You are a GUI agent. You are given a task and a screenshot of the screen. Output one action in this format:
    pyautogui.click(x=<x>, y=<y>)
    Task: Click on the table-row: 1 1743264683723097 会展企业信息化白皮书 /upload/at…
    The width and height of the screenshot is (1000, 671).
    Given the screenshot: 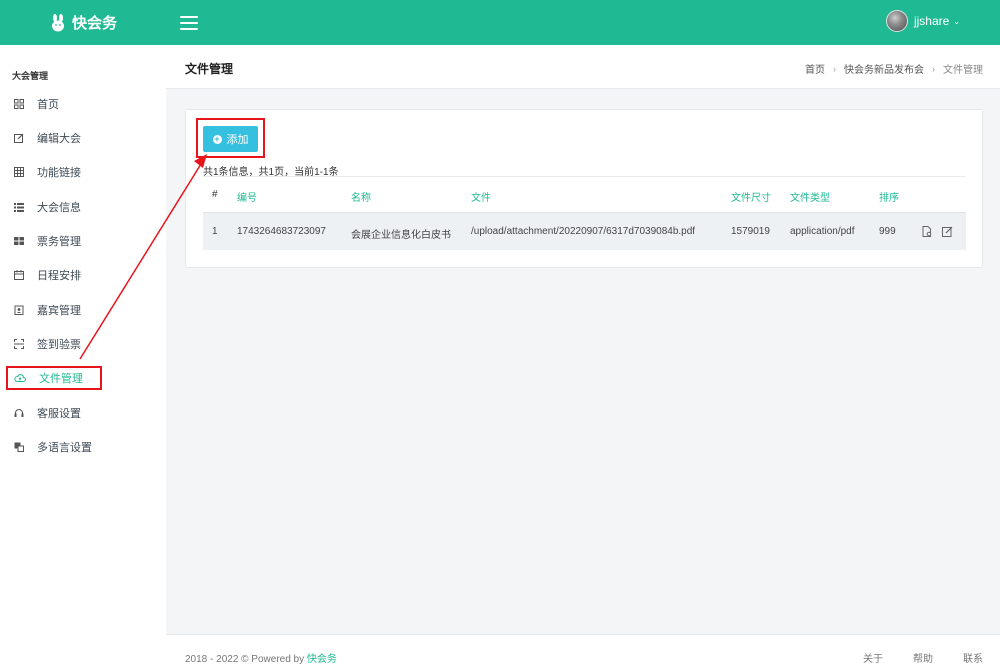 What is the action you would take?
    pyautogui.click(x=584, y=231)
    